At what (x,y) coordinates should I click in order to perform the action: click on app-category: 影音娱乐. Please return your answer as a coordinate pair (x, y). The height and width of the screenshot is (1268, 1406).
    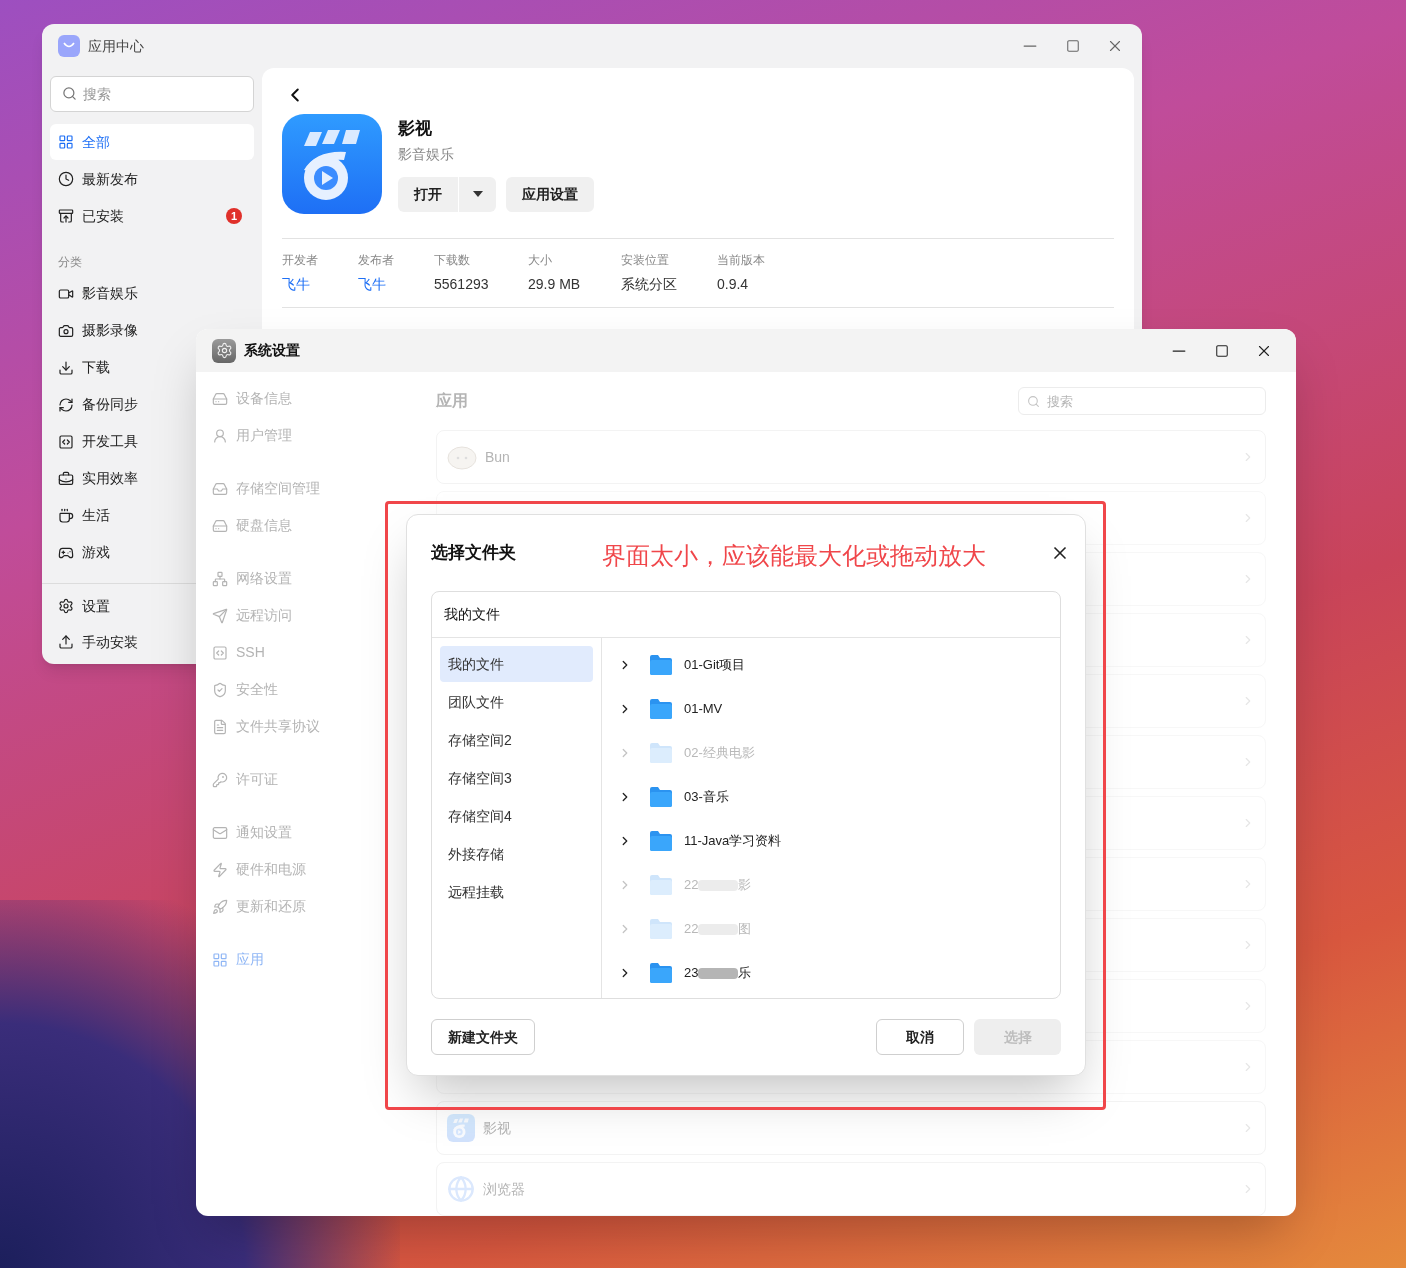
    Looking at the image, I should click on (426, 154).